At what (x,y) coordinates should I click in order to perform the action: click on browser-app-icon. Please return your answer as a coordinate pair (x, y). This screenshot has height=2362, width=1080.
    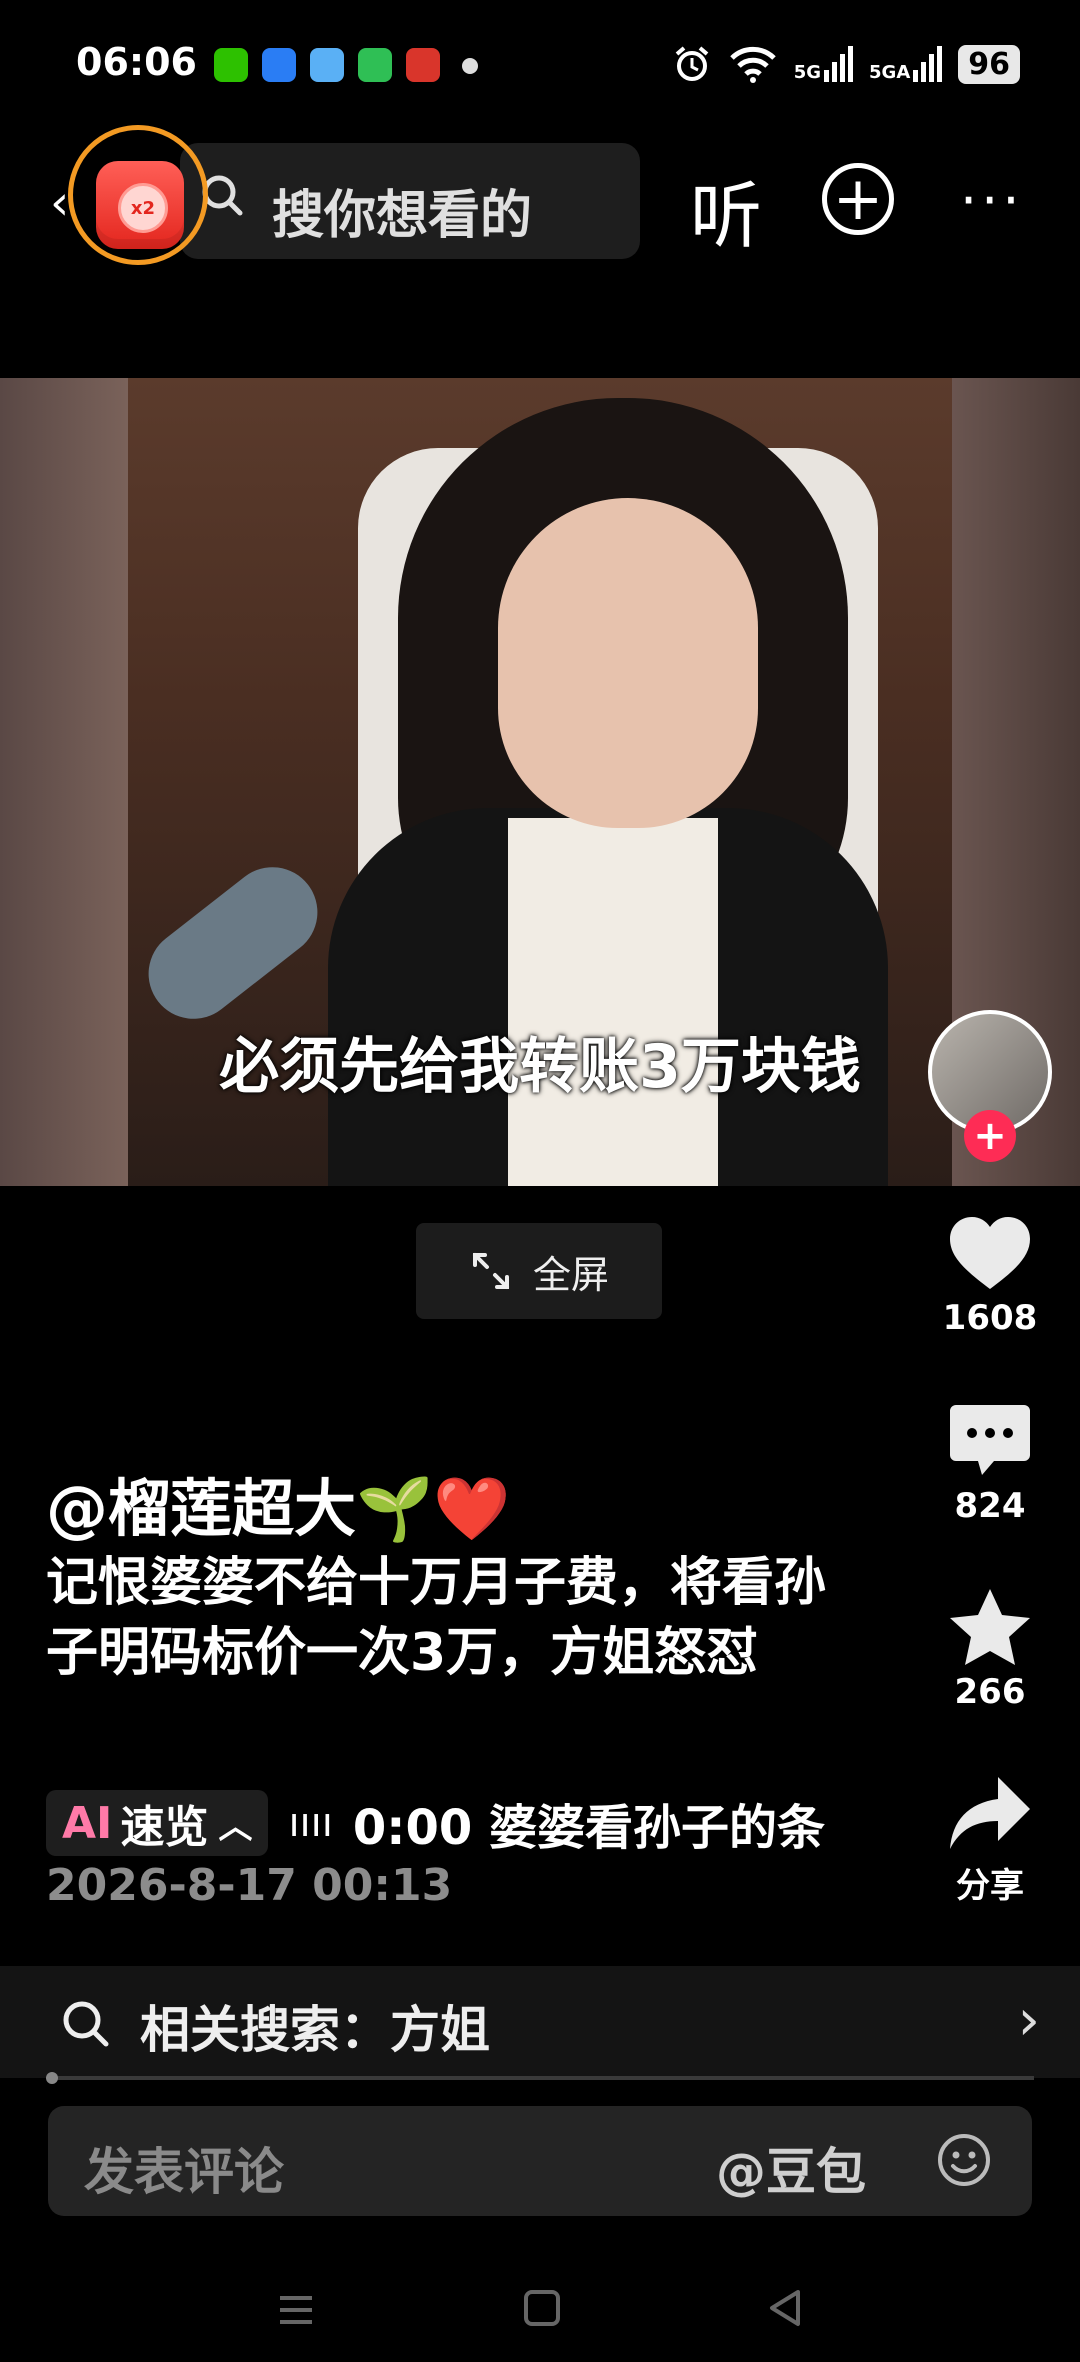
    Looking at the image, I should click on (279, 65).